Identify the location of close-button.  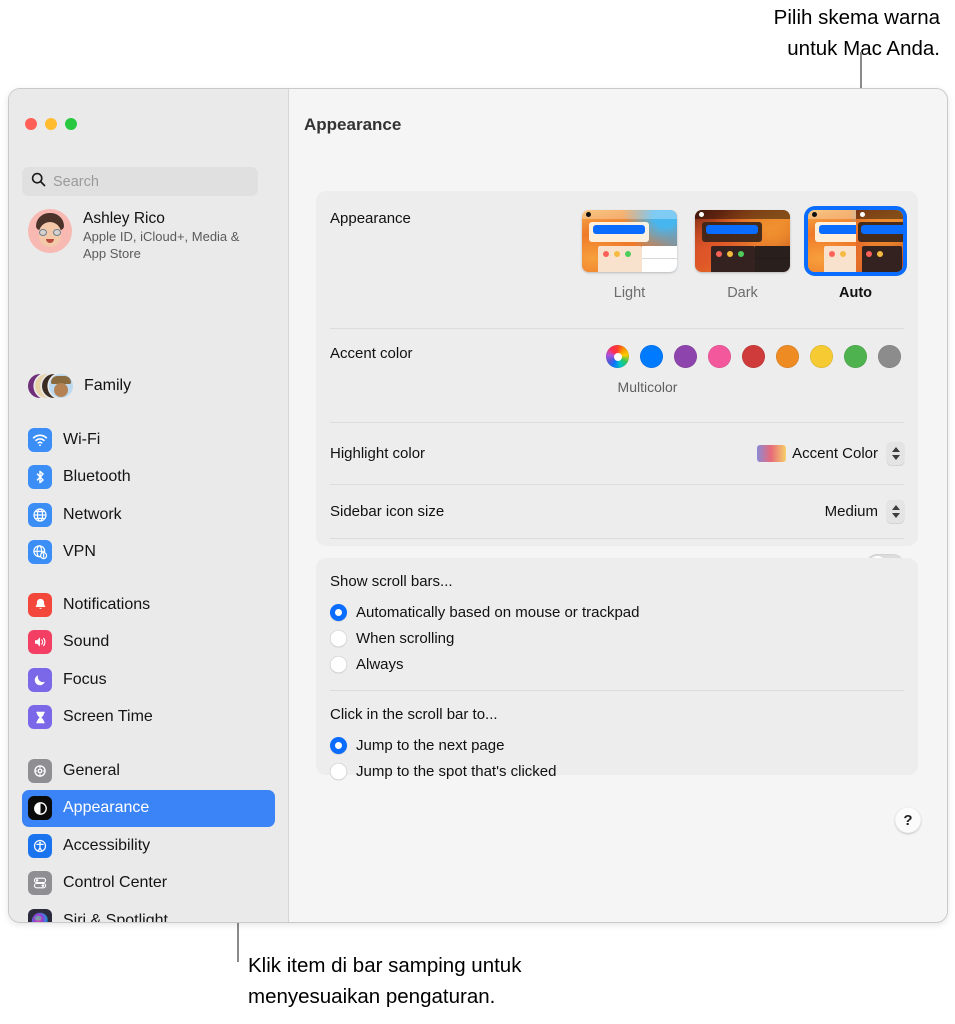
(31, 124).